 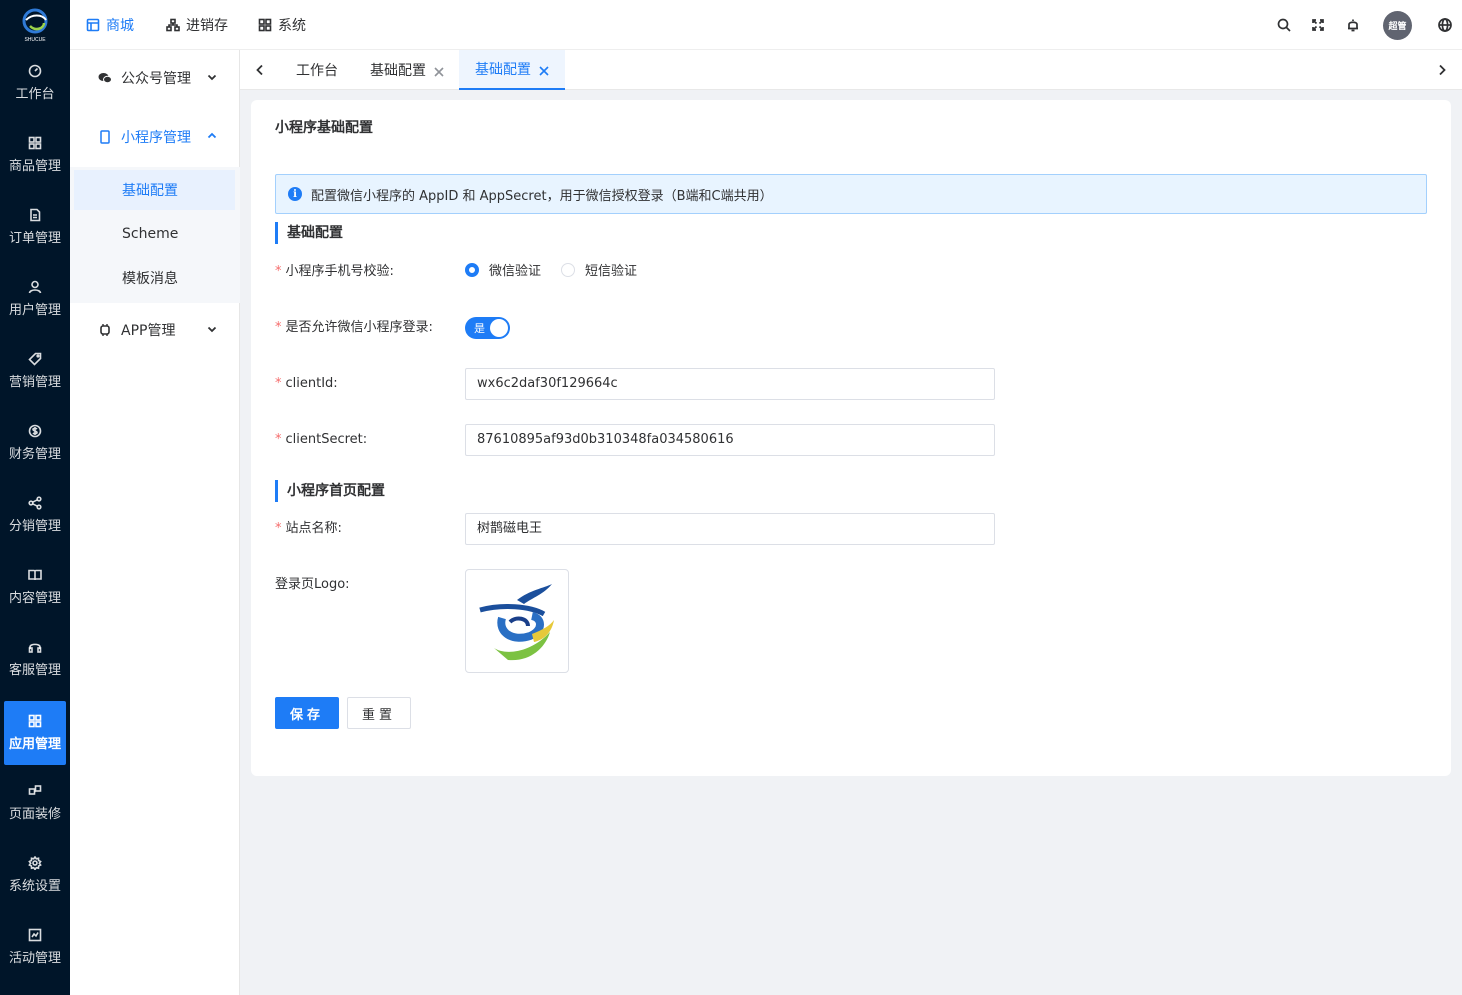 What do you see at coordinates (1353, 25) in the screenshot?
I see `bell-icon` at bounding box center [1353, 25].